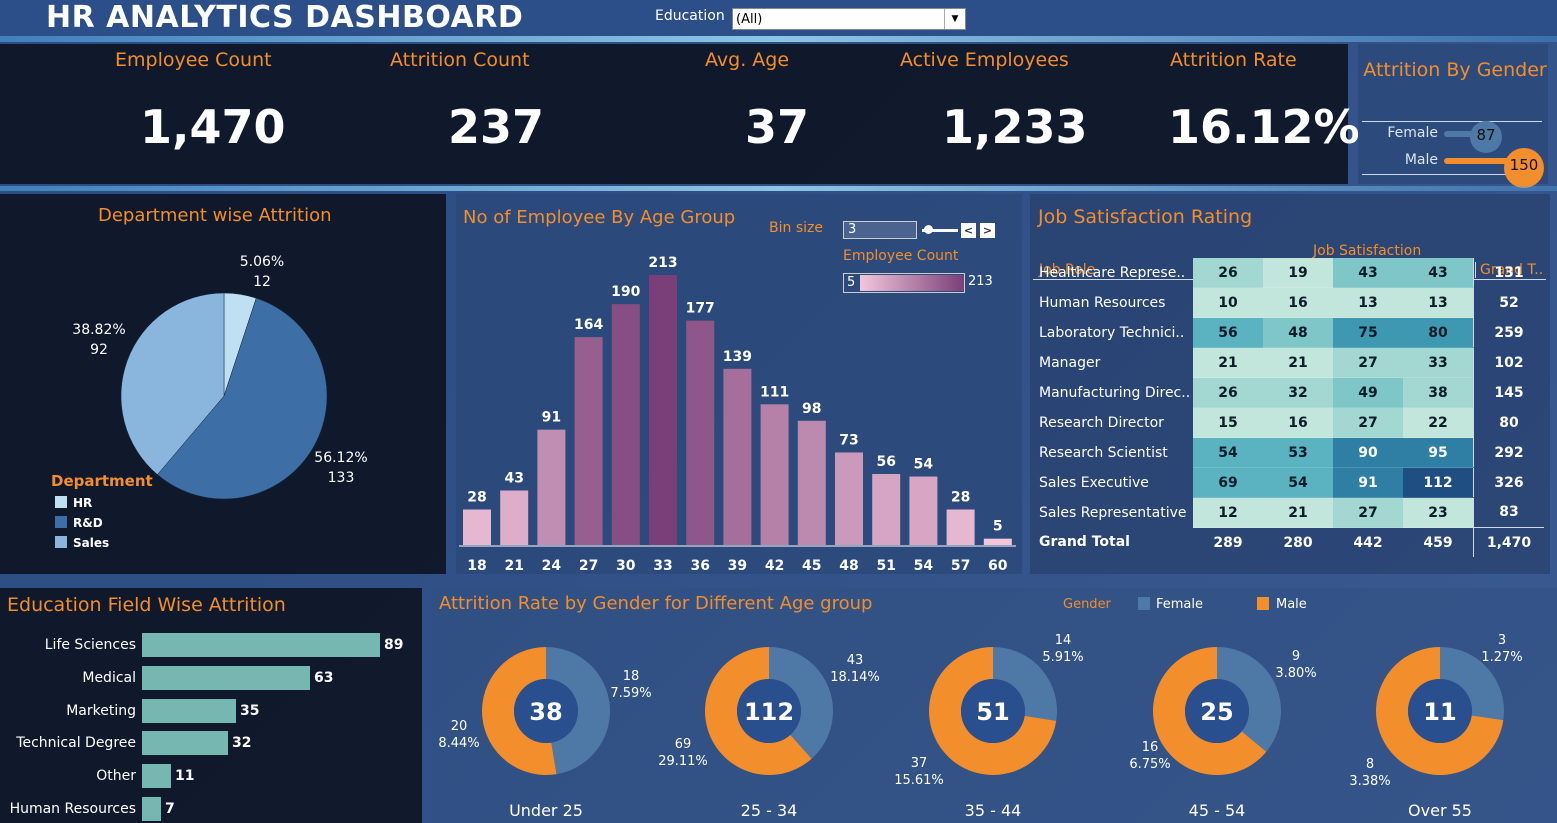  Describe the element at coordinates (1228, 542) in the screenshot. I see `column-grand-total: 289` at that location.